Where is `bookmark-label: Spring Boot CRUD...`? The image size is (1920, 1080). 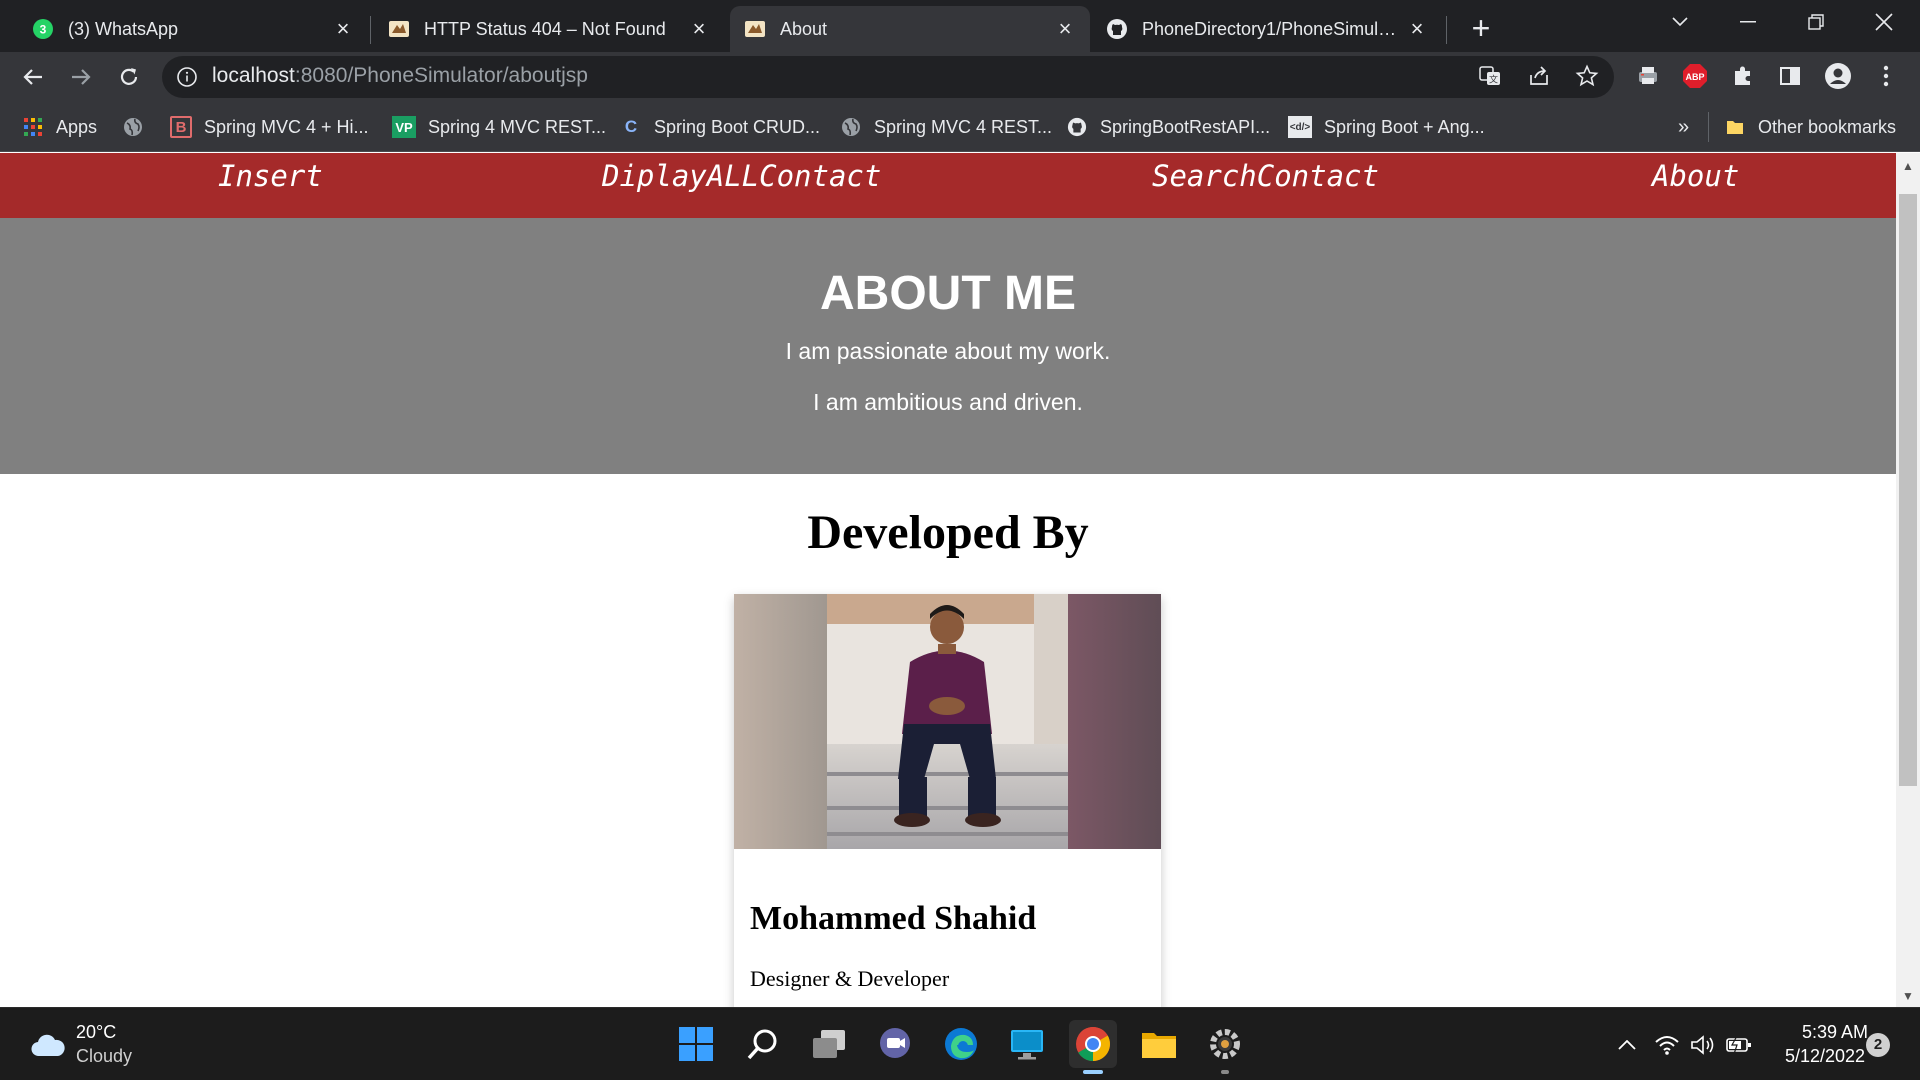
bookmark-label: Spring Boot CRUD... is located at coordinates (737, 126).